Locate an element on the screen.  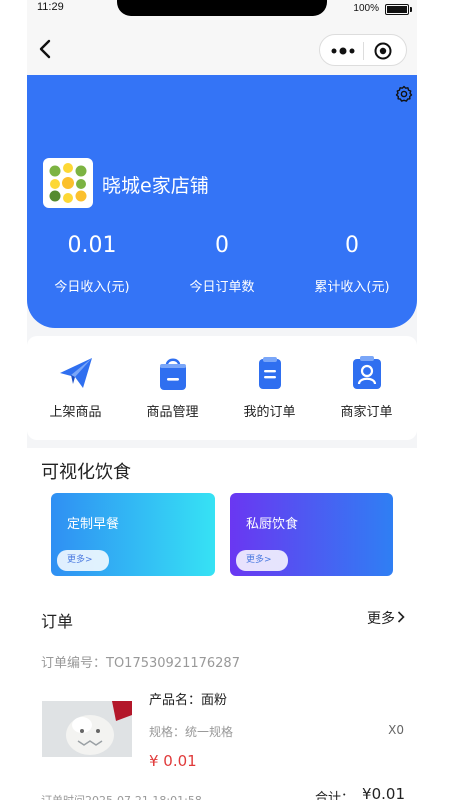
status-bar: 11:29 100% is located at coordinates (222, 10).